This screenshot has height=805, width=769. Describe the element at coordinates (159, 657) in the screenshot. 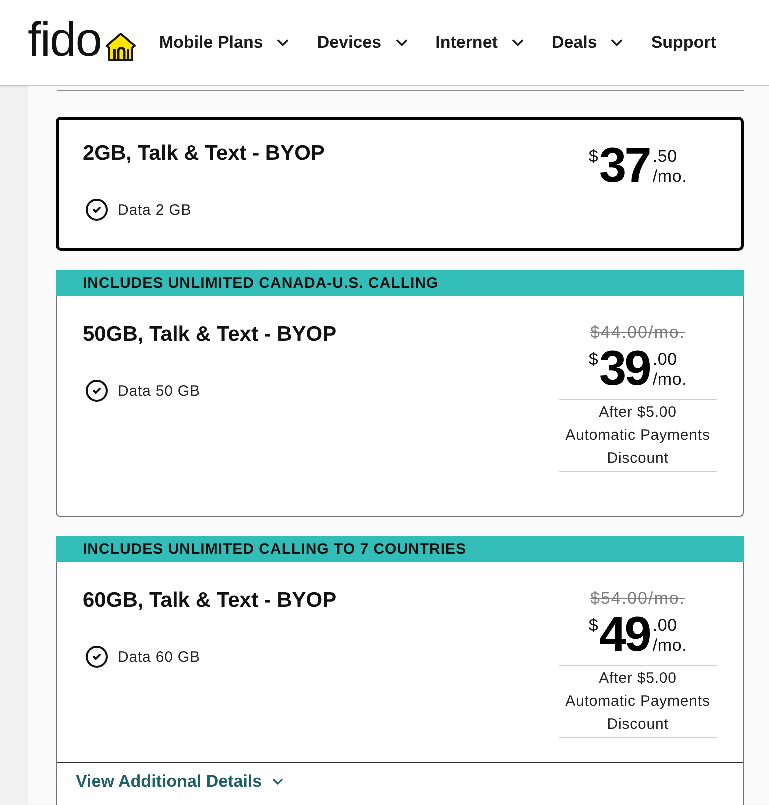

I see `feature-text: Data 60 GB` at that location.